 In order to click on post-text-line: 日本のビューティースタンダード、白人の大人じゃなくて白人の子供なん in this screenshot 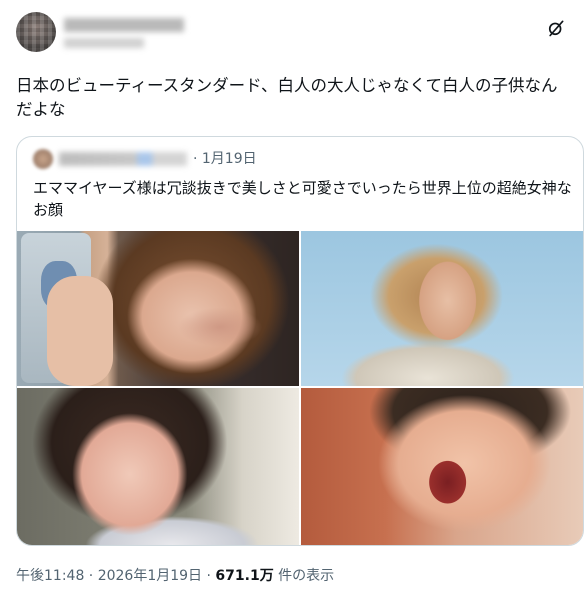, I will do `click(287, 85)`.